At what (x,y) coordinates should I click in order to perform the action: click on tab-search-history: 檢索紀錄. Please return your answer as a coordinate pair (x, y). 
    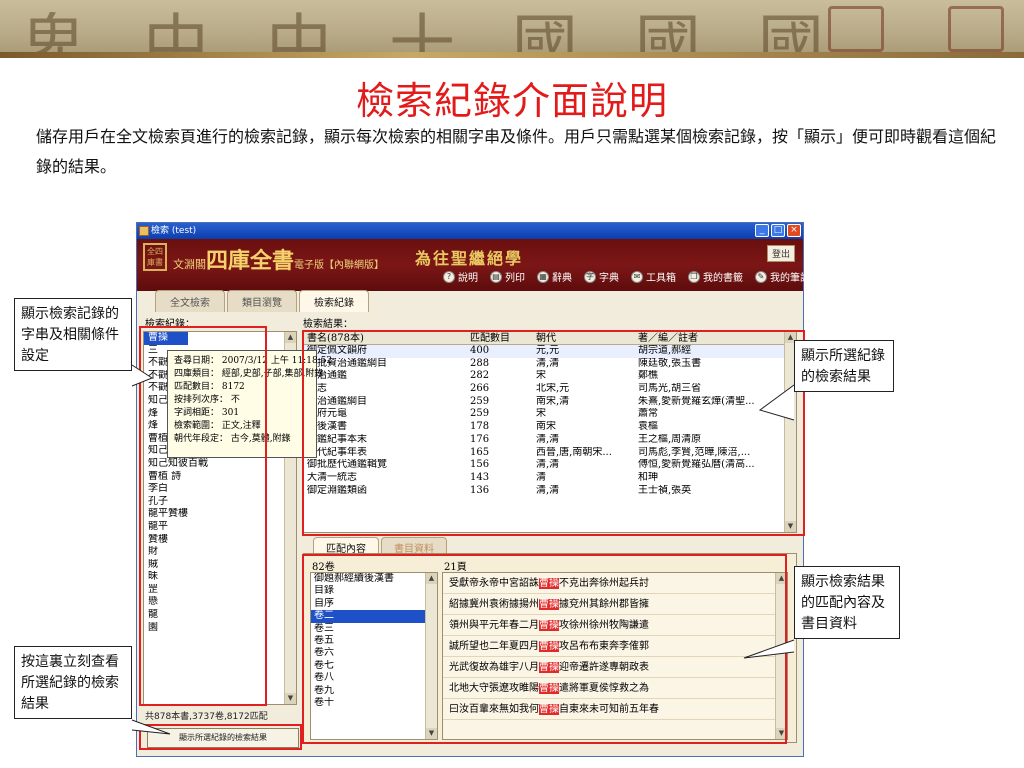
    Looking at the image, I should click on (334, 301).